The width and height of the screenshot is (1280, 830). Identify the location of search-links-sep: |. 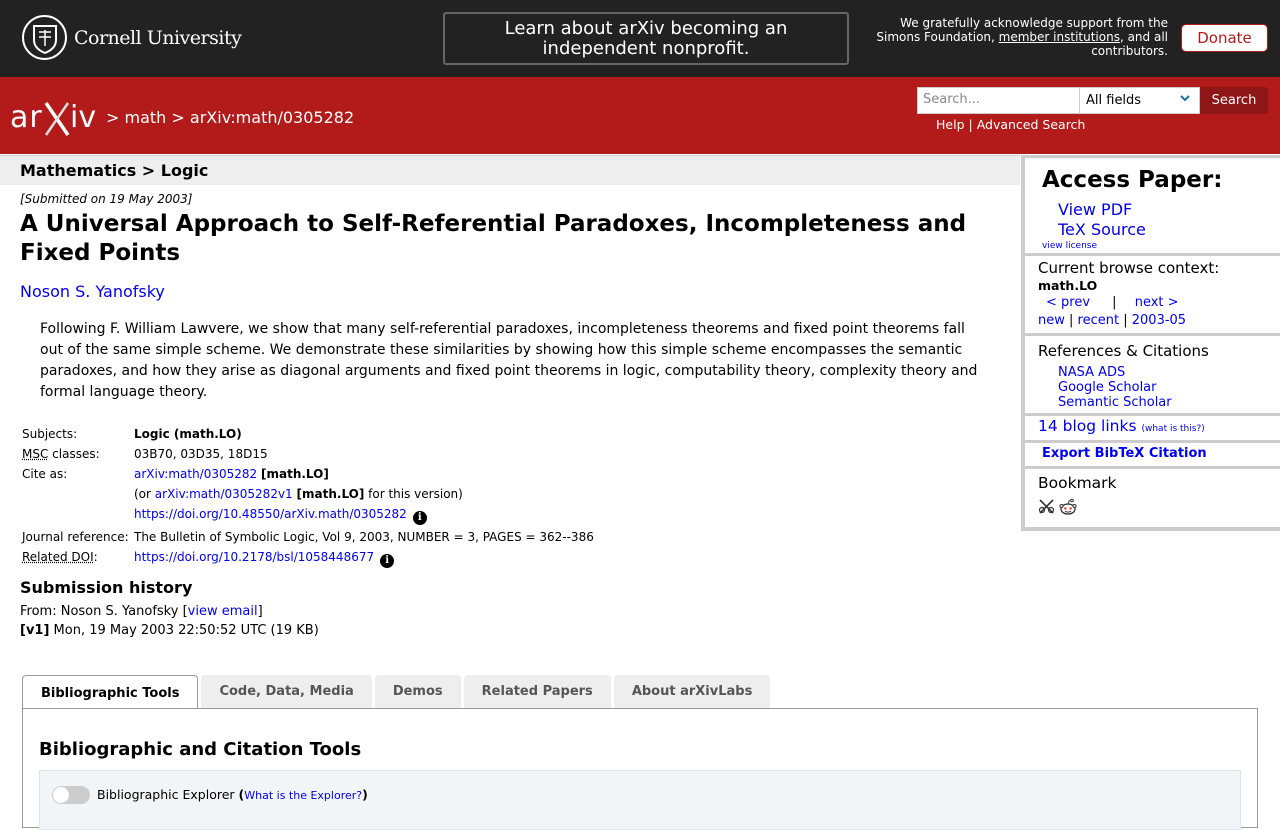
(970, 124).